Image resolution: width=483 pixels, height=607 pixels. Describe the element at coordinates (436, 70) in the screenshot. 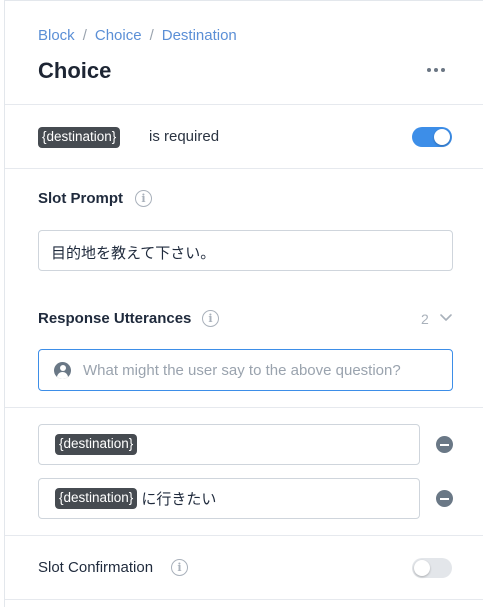

I see `more-options-icon` at that location.